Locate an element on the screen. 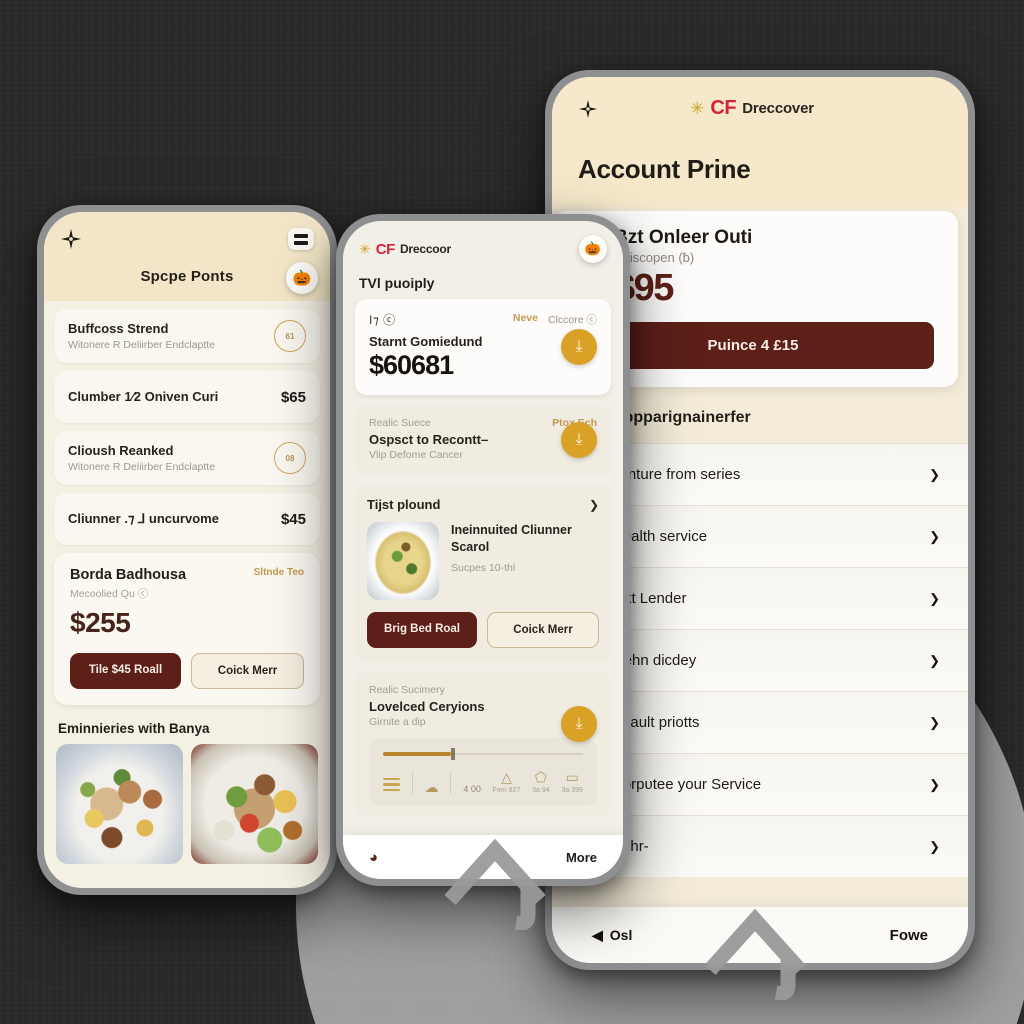 This screenshot has height=1024, width=1024. promo-card-price: $255 is located at coordinates (100, 622).